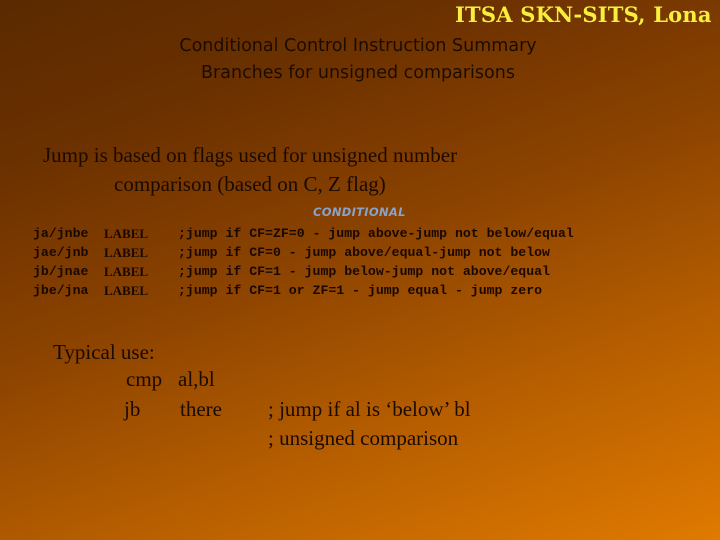 Image resolution: width=720 pixels, height=540 pixels. What do you see at coordinates (201, 409) in the screenshot?
I see `code-operand: there` at bounding box center [201, 409].